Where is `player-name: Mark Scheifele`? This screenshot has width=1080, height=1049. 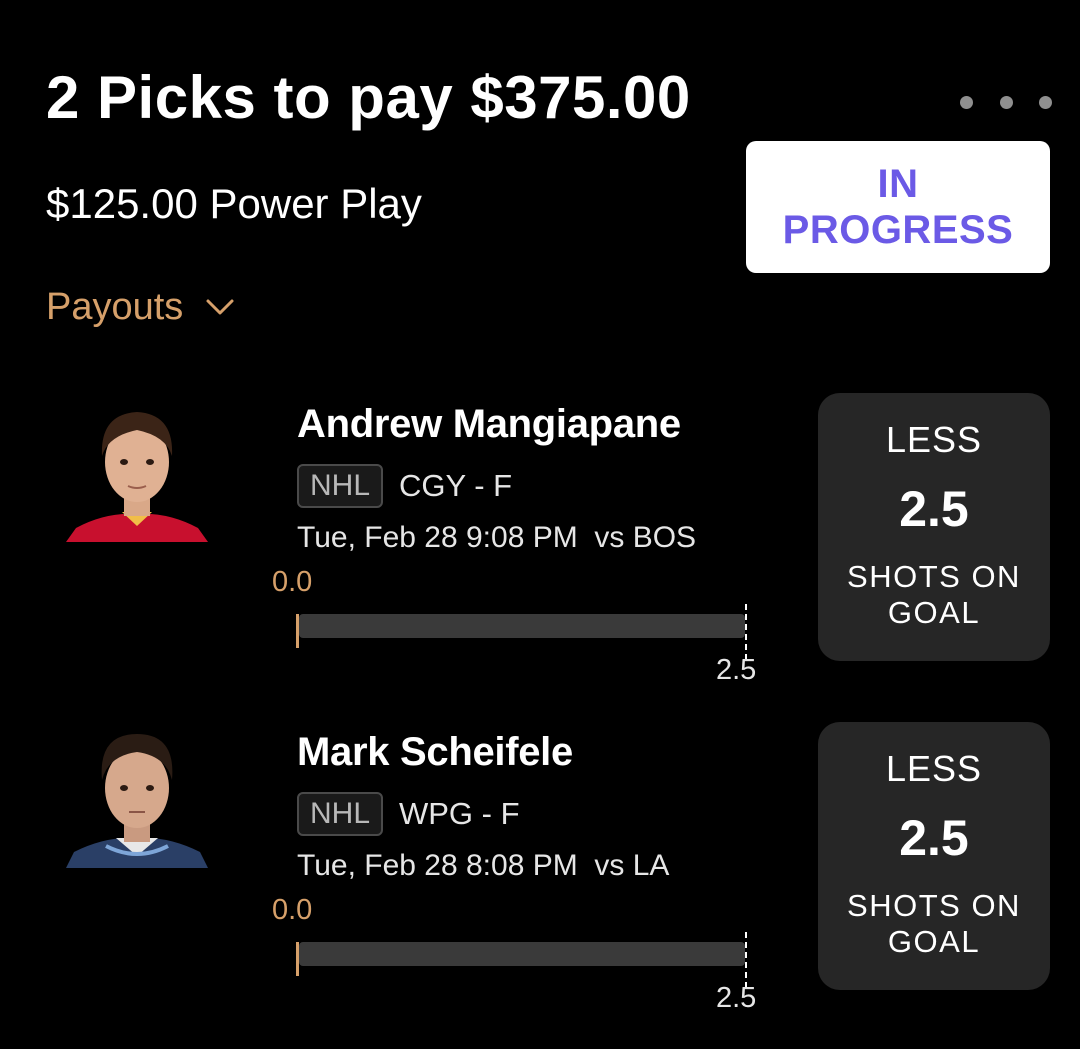
player-name: Mark Scheifele is located at coordinates (435, 752).